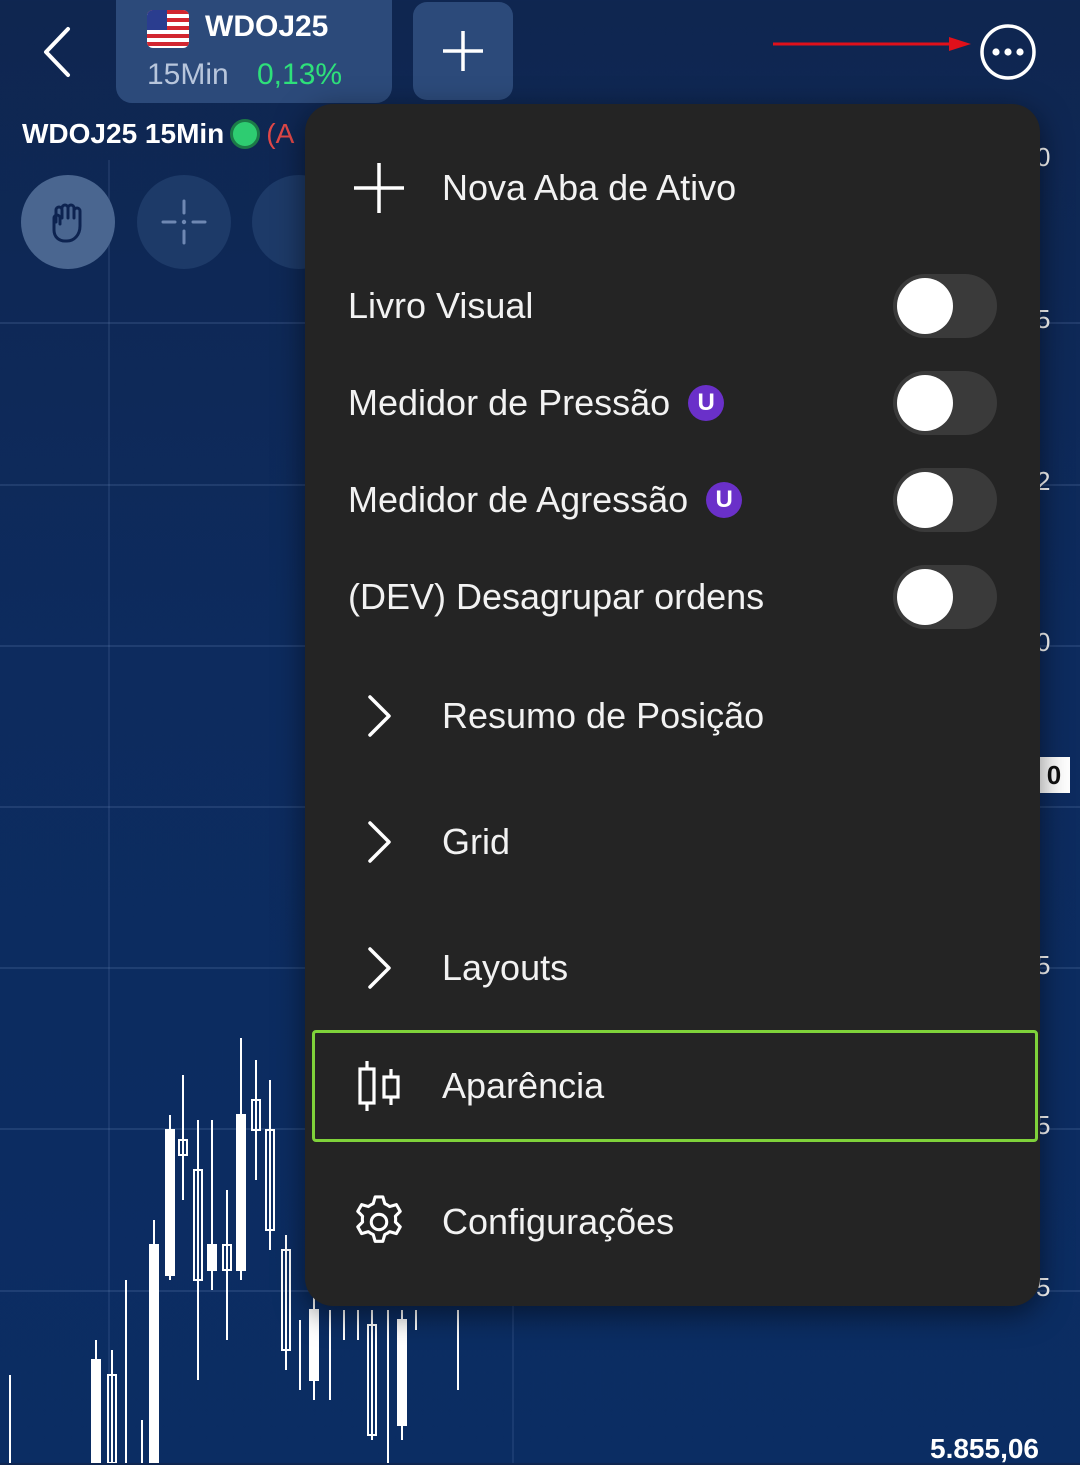 This screenshot has height=1465, width=1080. I want to click on chevron-left-icon, so click(57, 52).